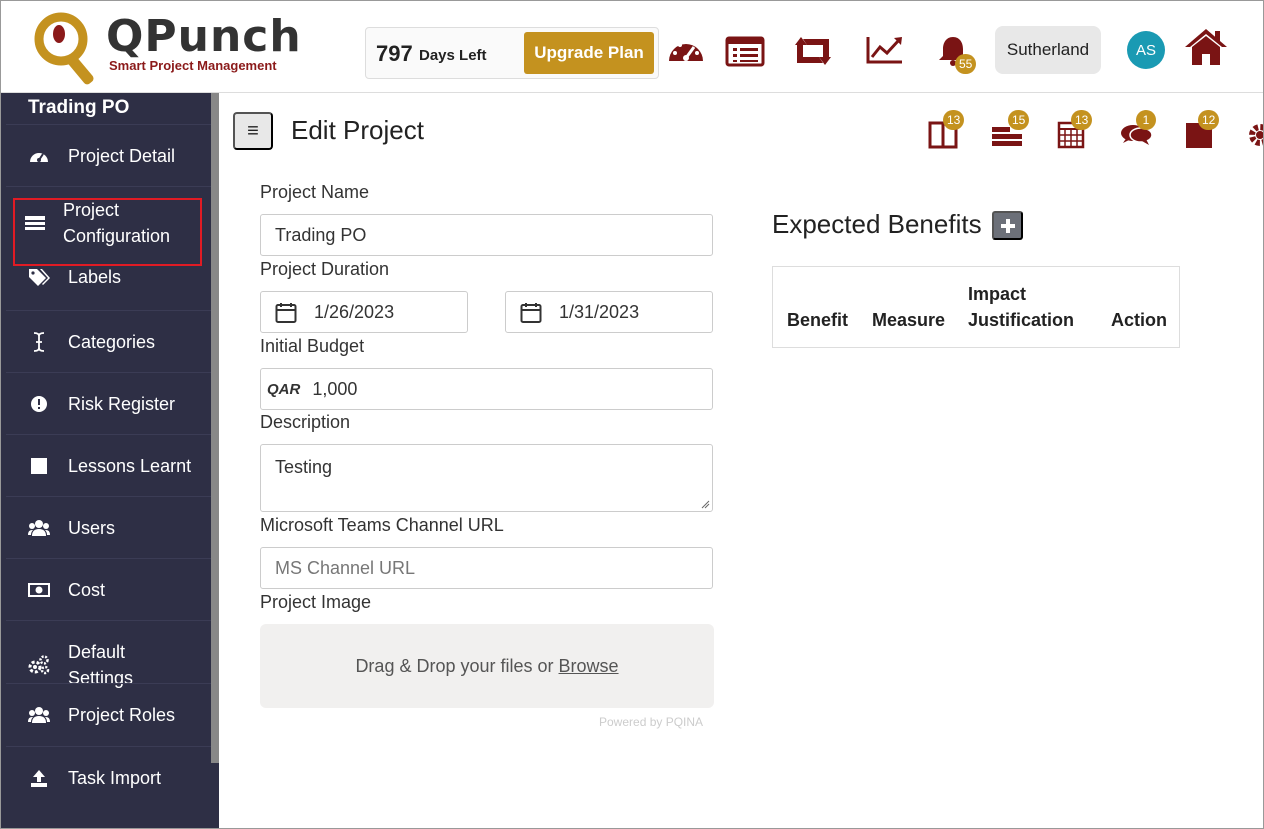  I want to click on description-value: Testing, so click(304, 467).